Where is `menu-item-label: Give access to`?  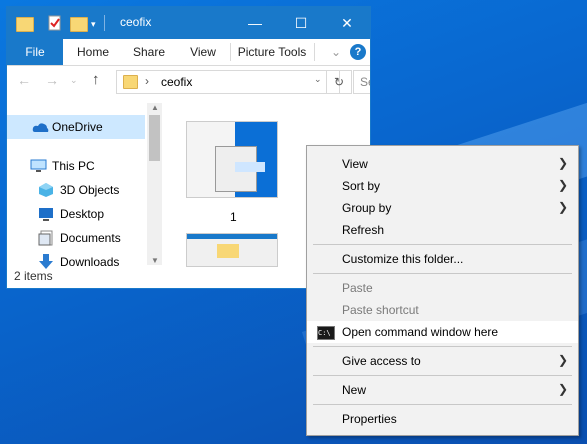 menu-item-label: Give access to is located at coordinates (381, 361).